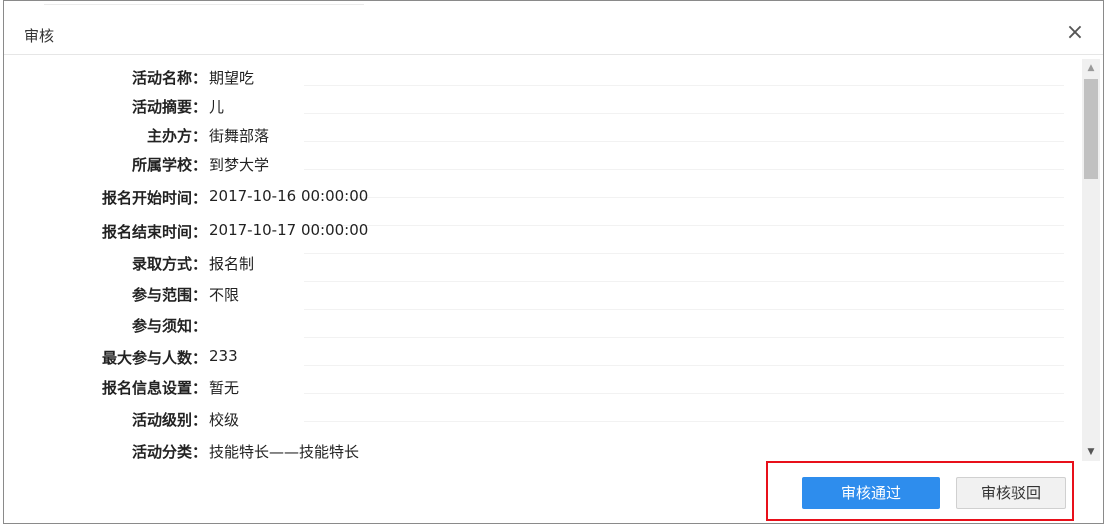 This screenshot has height=526, width=1107. What do you see at coordinates (204, 3) in the screenshot?
I see `background-ghost` at bounding box center [204, 3].